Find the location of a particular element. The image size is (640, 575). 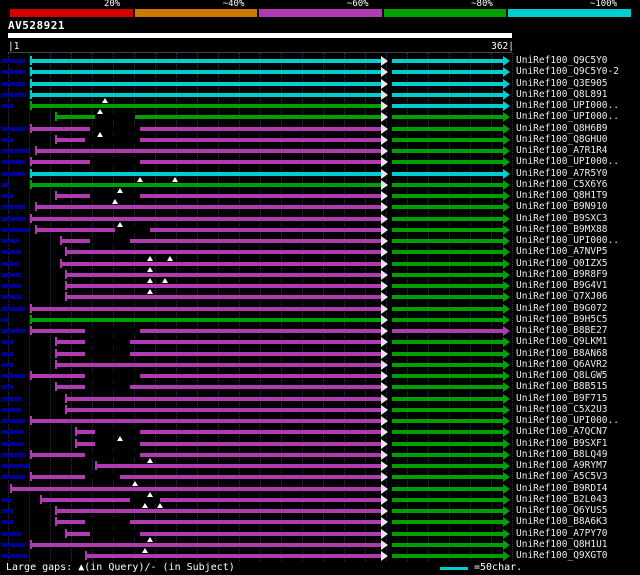

hit-label: UniRef100_C5X6Y6 is located at coordinates (562, 184).